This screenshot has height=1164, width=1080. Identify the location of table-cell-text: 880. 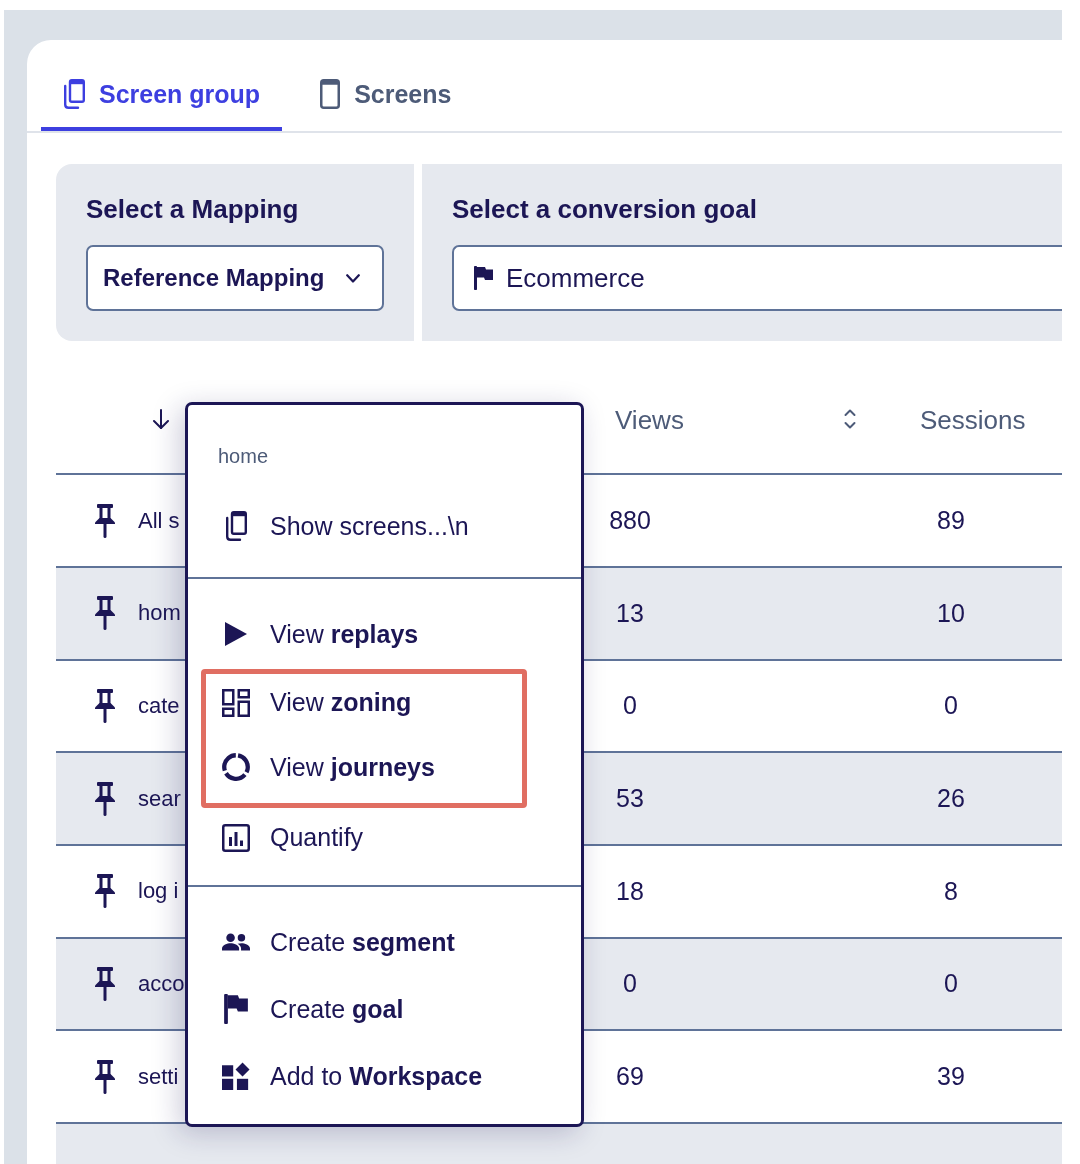
(630, 521).